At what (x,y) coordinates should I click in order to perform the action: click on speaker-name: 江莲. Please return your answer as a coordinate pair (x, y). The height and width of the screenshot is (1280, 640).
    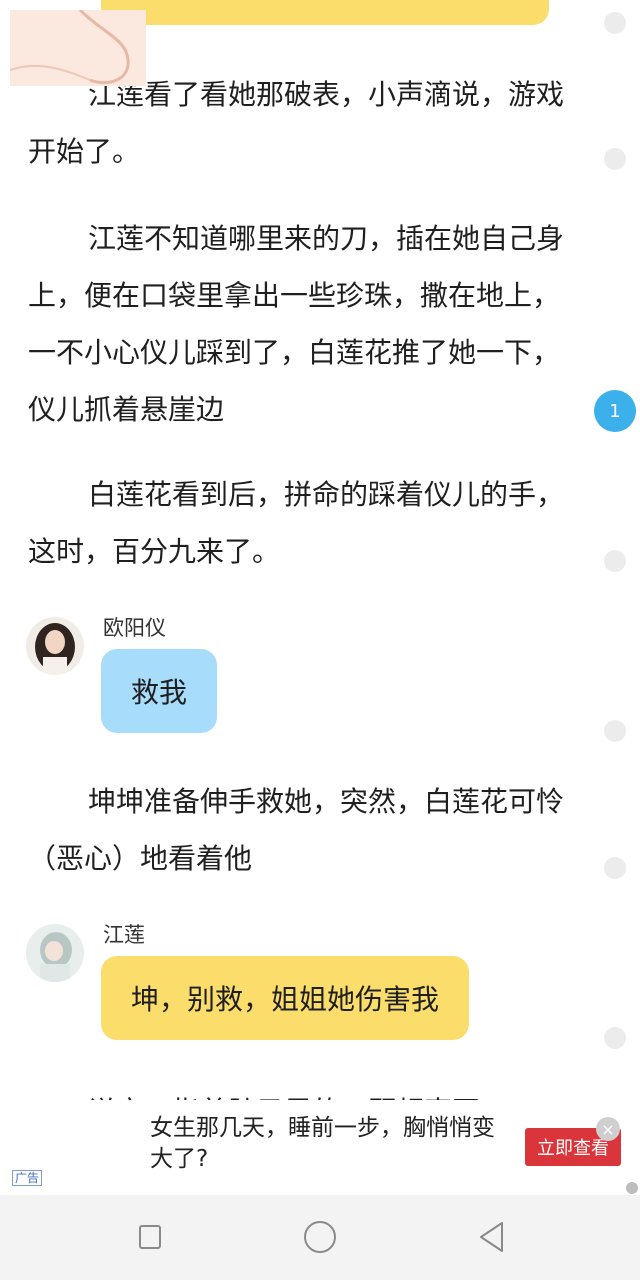
    Looking at the image, I should click on (124, 935).